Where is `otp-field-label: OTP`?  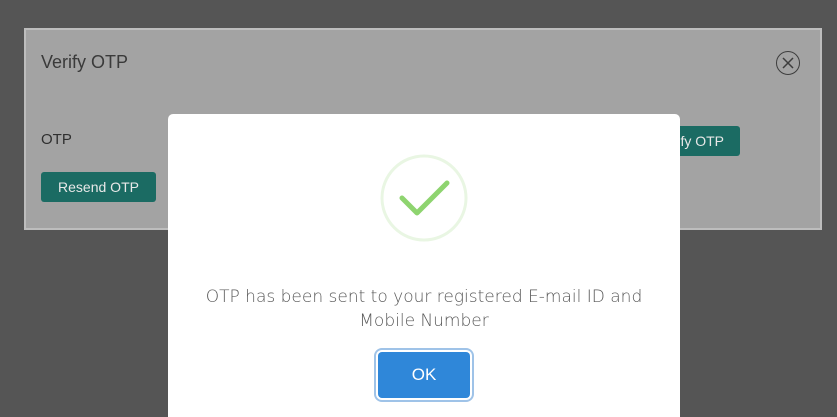
otp-field-label: OTP is located at coordinates (56, 139).